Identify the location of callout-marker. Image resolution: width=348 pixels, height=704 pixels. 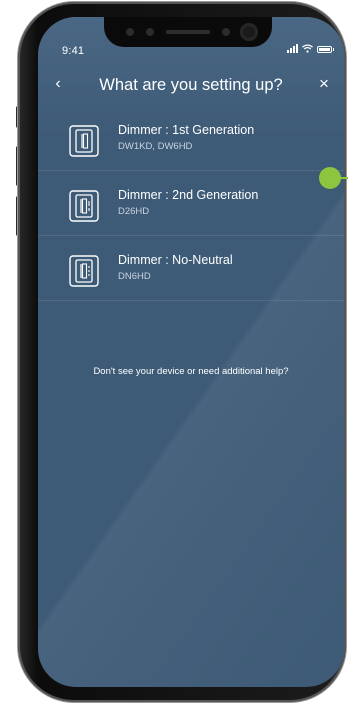
(330, 178).